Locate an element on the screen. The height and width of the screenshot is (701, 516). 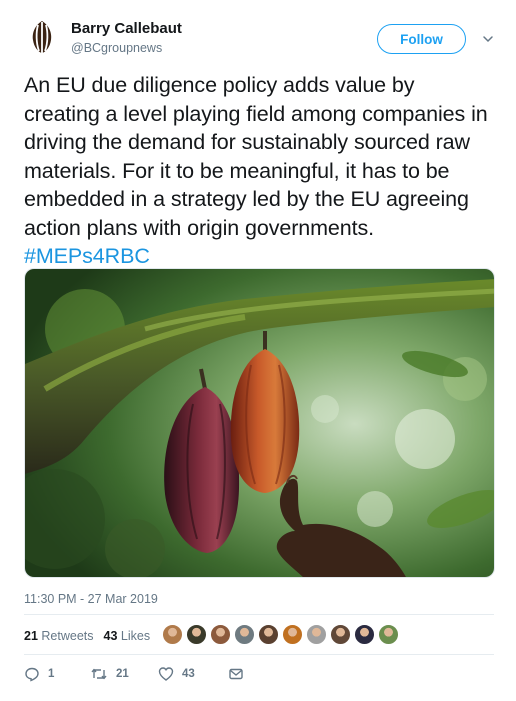
envelope-icon is located at coordinates (236, 674).